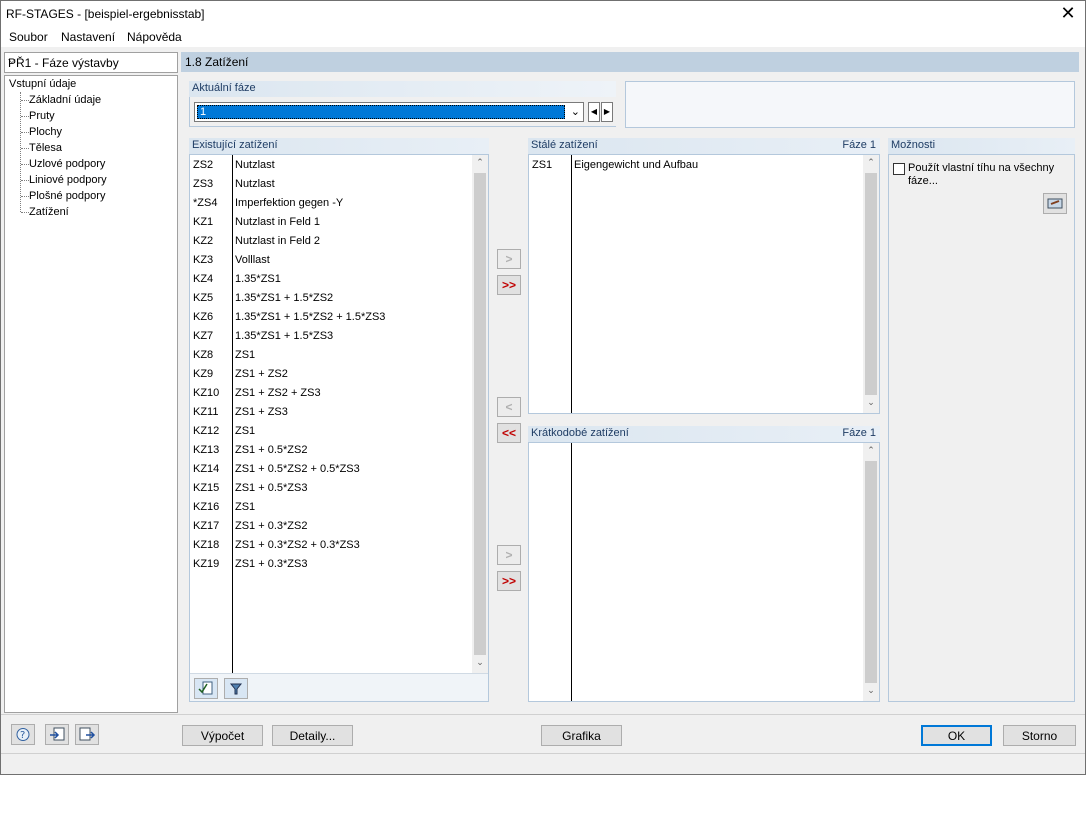 Image resolution: width=1086 pixels, height=815 pixels. Describe the element at coordinates (389, 112) in the screenshot. I see `phase-select: 1 ⌄` at that location.